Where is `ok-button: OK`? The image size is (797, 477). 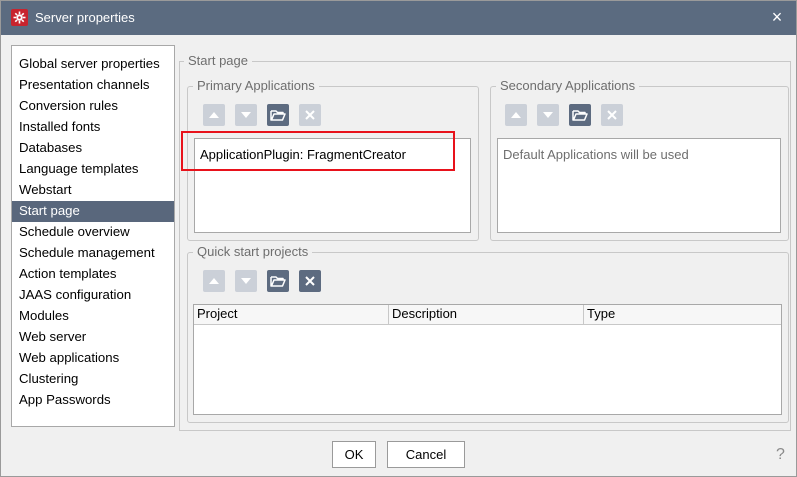
ok-button: OK is located at coordinates (354, 454).